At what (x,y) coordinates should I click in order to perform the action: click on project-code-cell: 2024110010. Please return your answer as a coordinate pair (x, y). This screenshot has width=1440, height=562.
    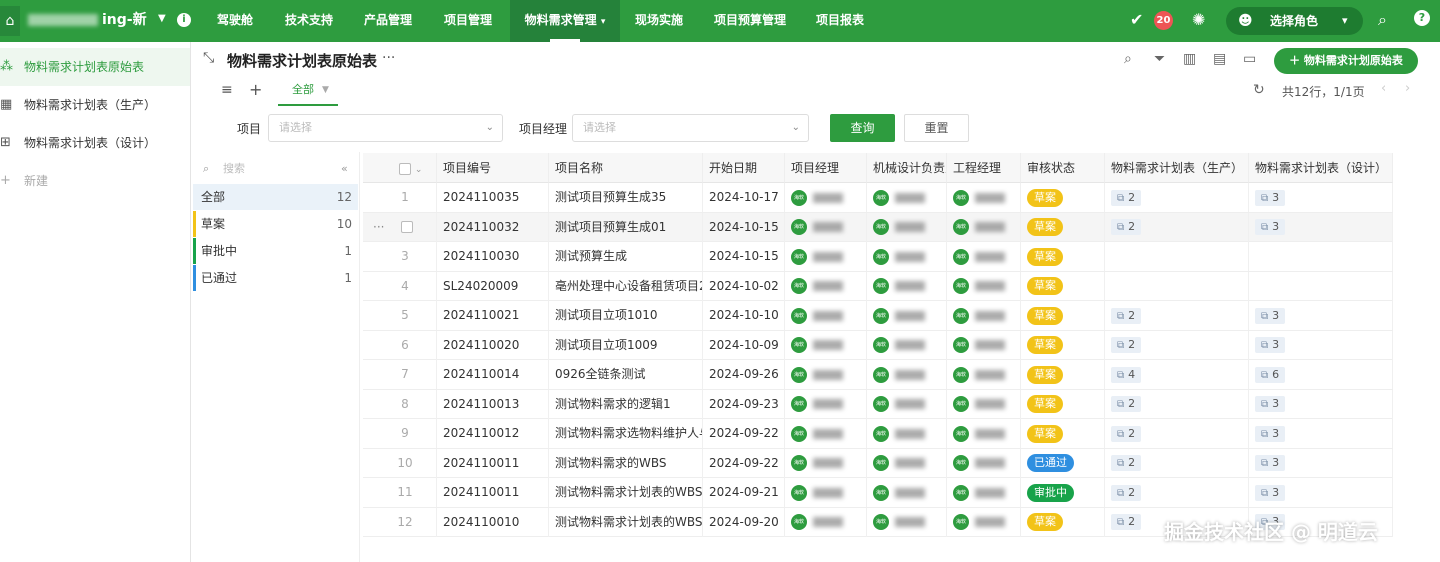
    Looking at the image, I should click on (493, 522).